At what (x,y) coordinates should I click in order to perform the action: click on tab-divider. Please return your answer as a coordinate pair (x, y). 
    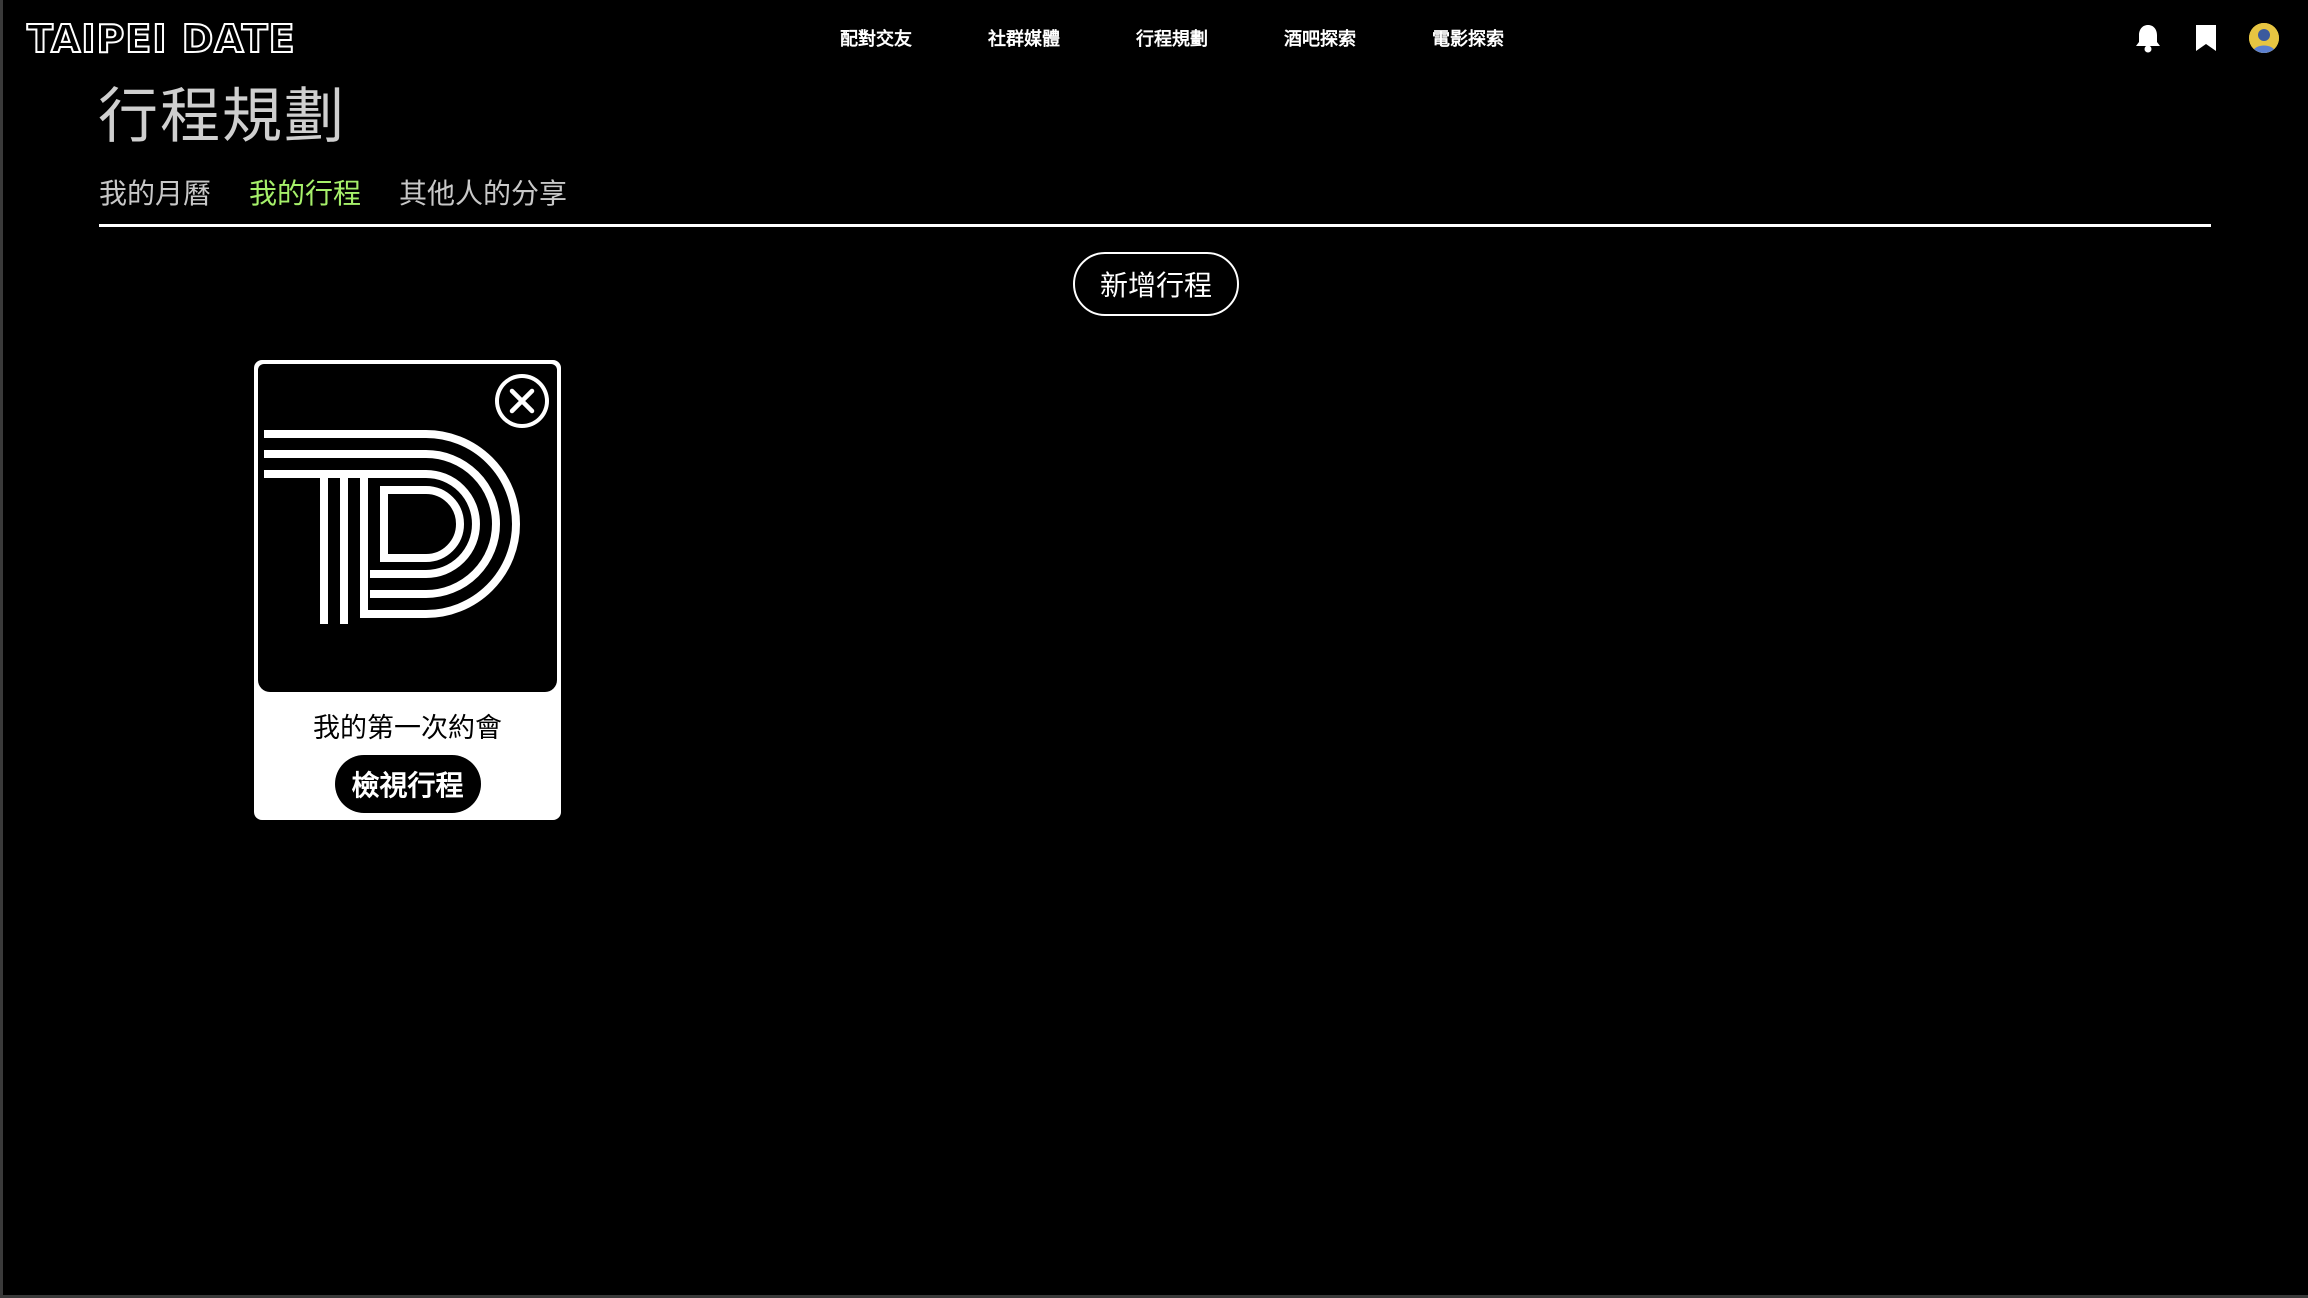
    Looking at the image, I should click on (1155, 225).